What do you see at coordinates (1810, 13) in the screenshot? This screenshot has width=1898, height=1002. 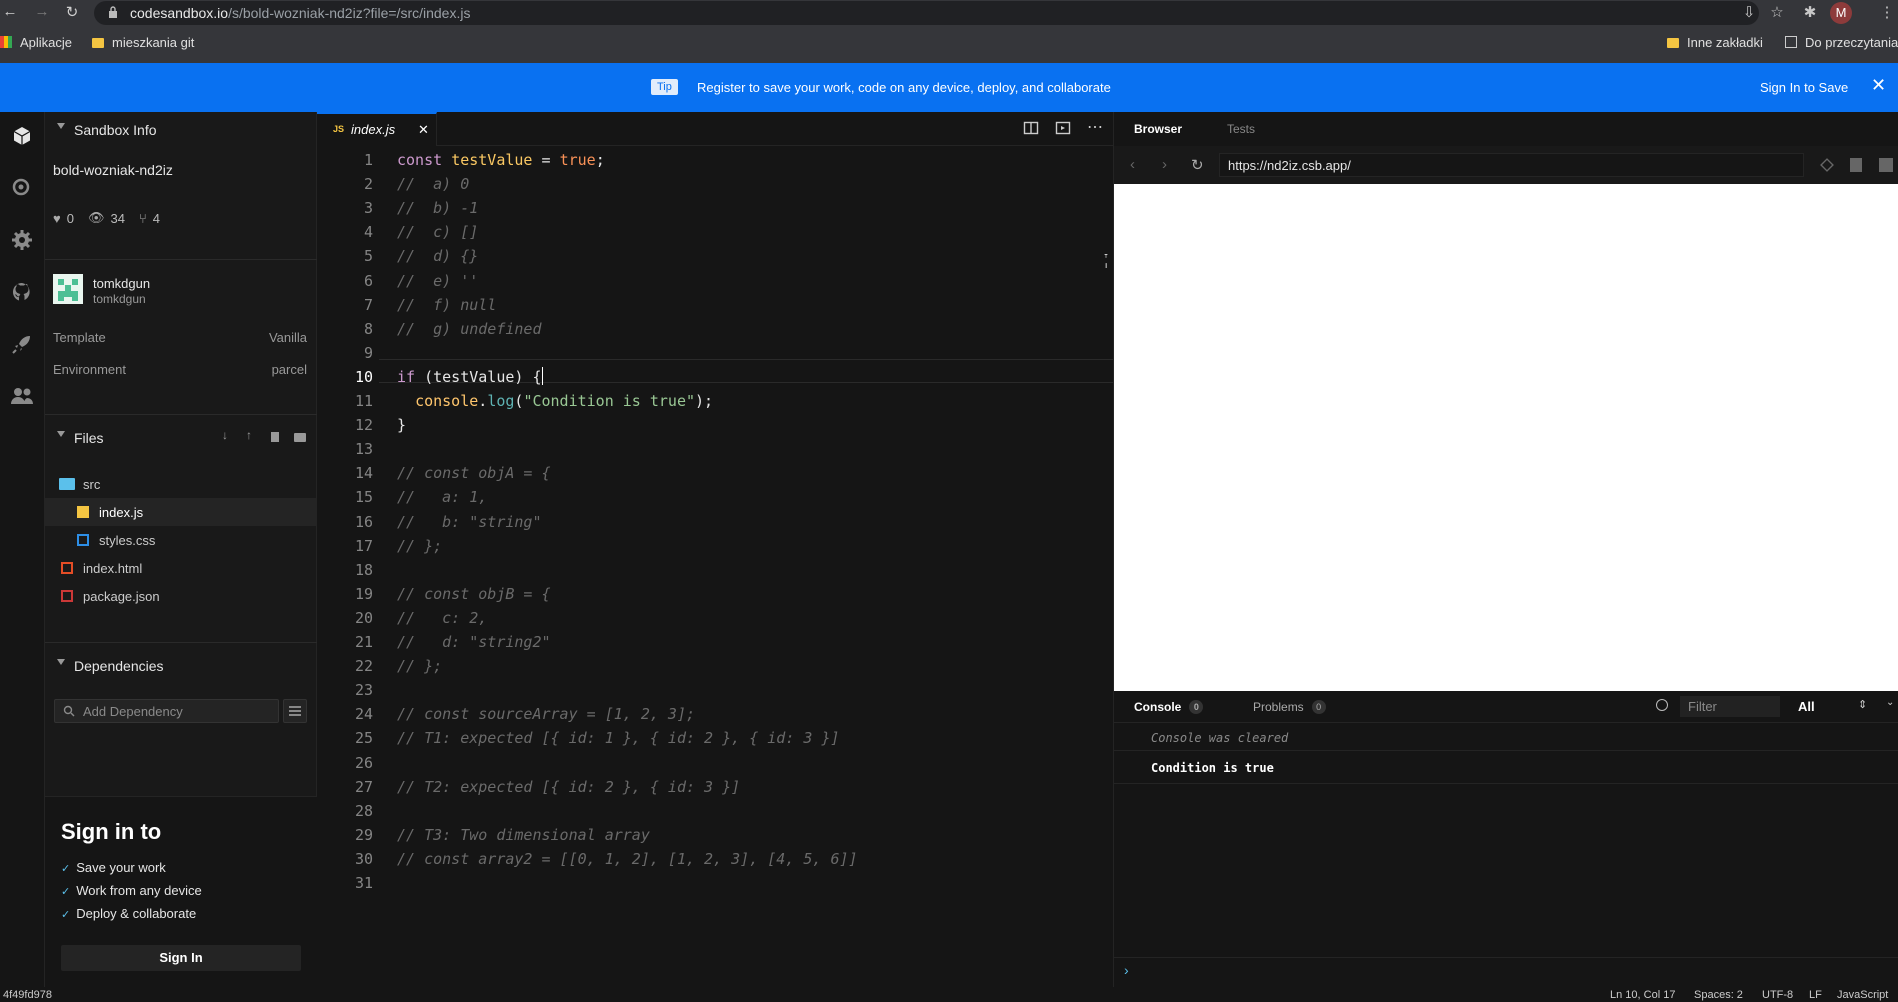 I see `extensions-icon: ✱` at bounding box center [1810, 13].